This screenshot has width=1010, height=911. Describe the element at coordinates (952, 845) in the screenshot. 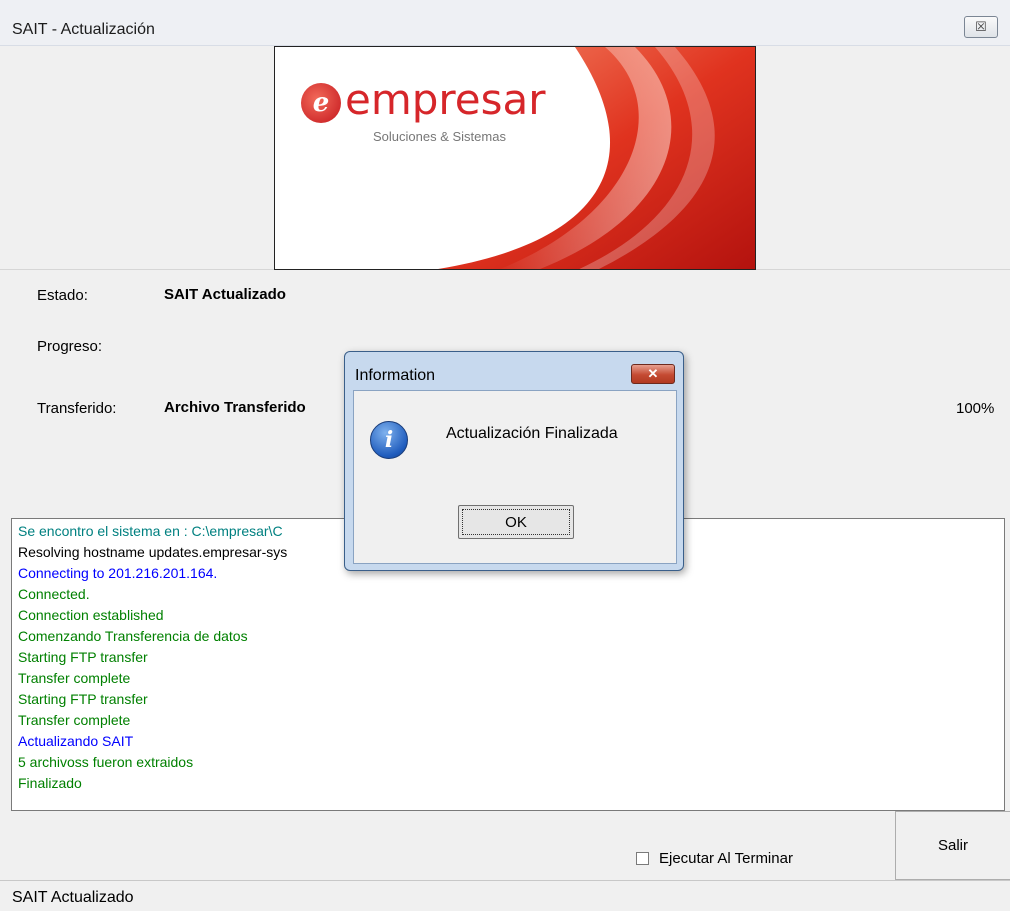

I see `exit-button: Salir` at that location.